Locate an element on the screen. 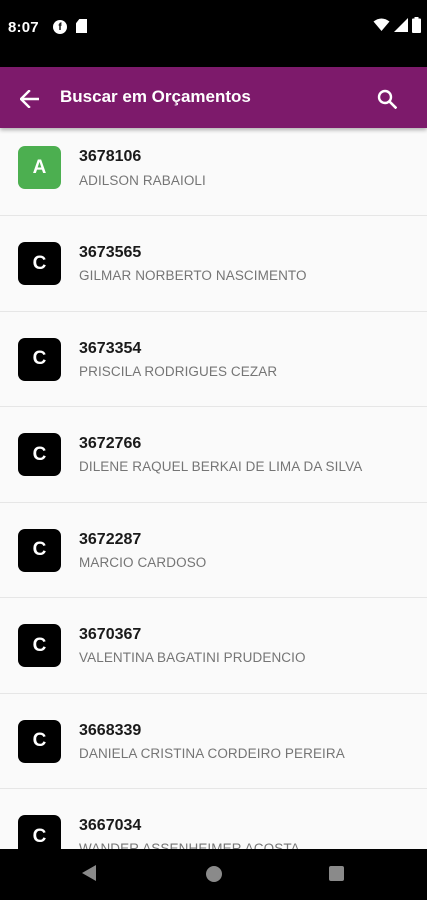 The height and width of the screenshot is (900, 427). sd-card-icon is located at coordinates (81, 26).